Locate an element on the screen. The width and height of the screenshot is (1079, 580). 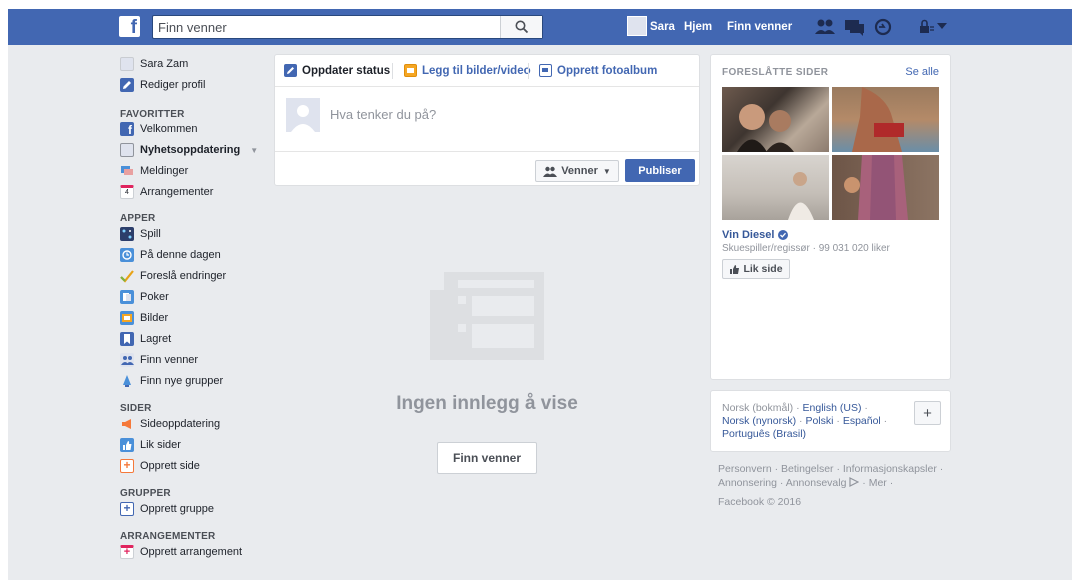
sidebar-item-like-pages: Lik sider is located at coordinates (150, 445).